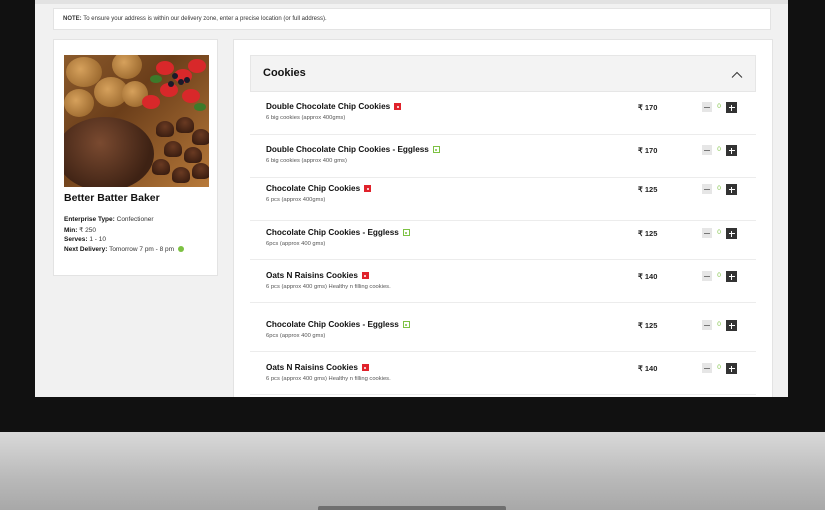 The width and height of the screenshot is (825, 510). I want to click on top-strip, so click(411, 2).